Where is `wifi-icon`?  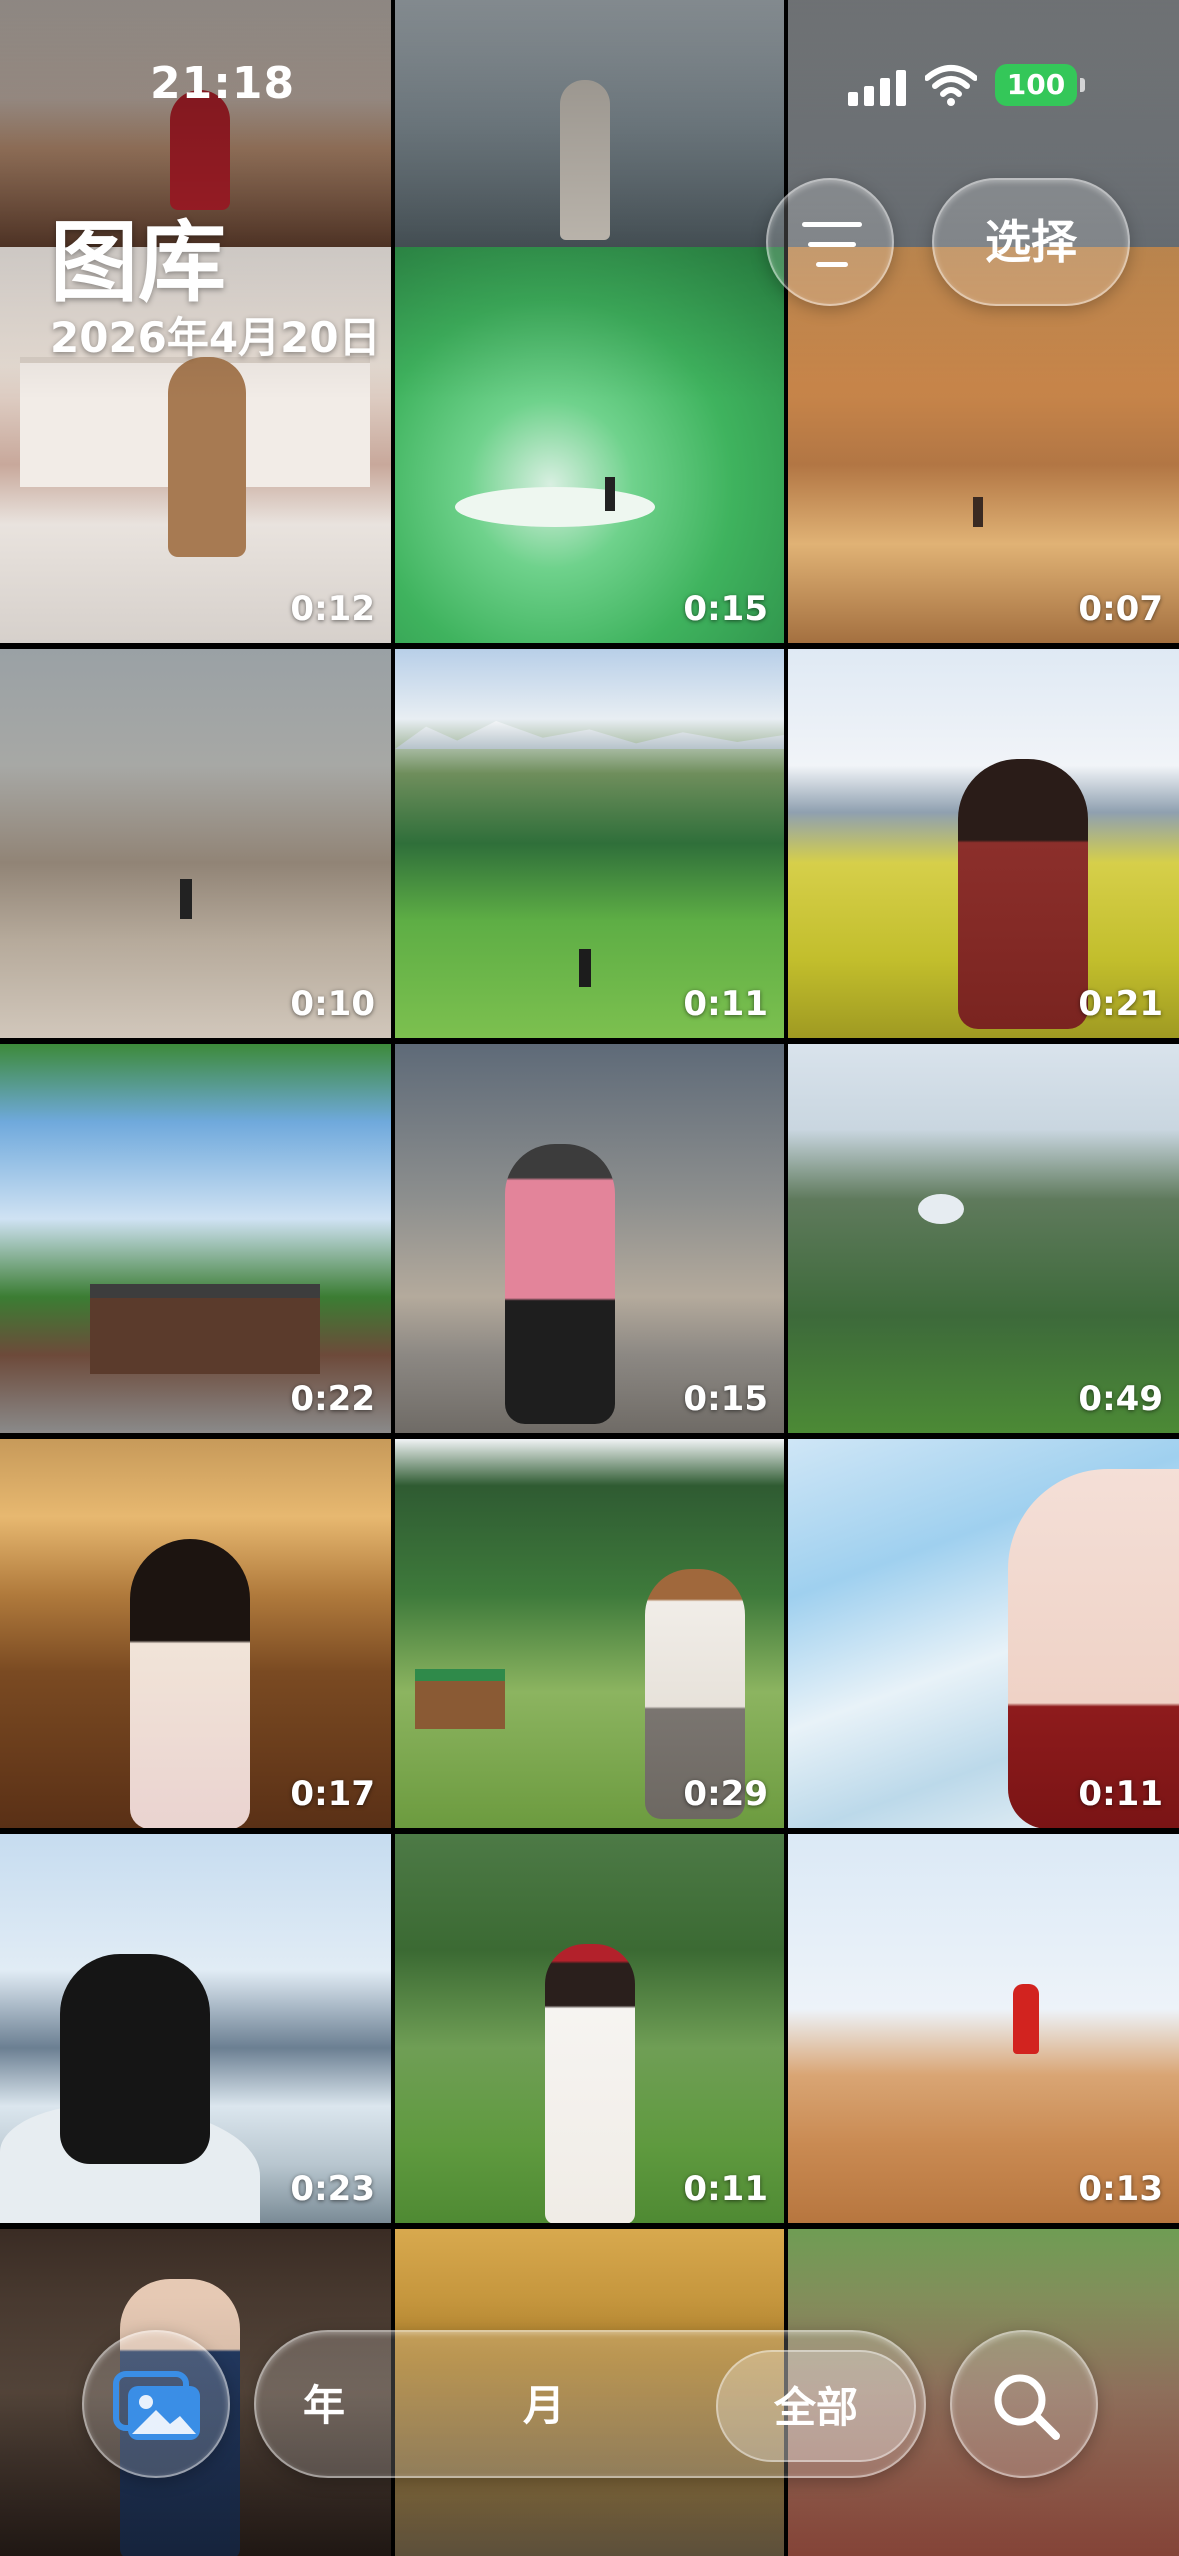
wifi-icon is located at coordinates (951, 85).